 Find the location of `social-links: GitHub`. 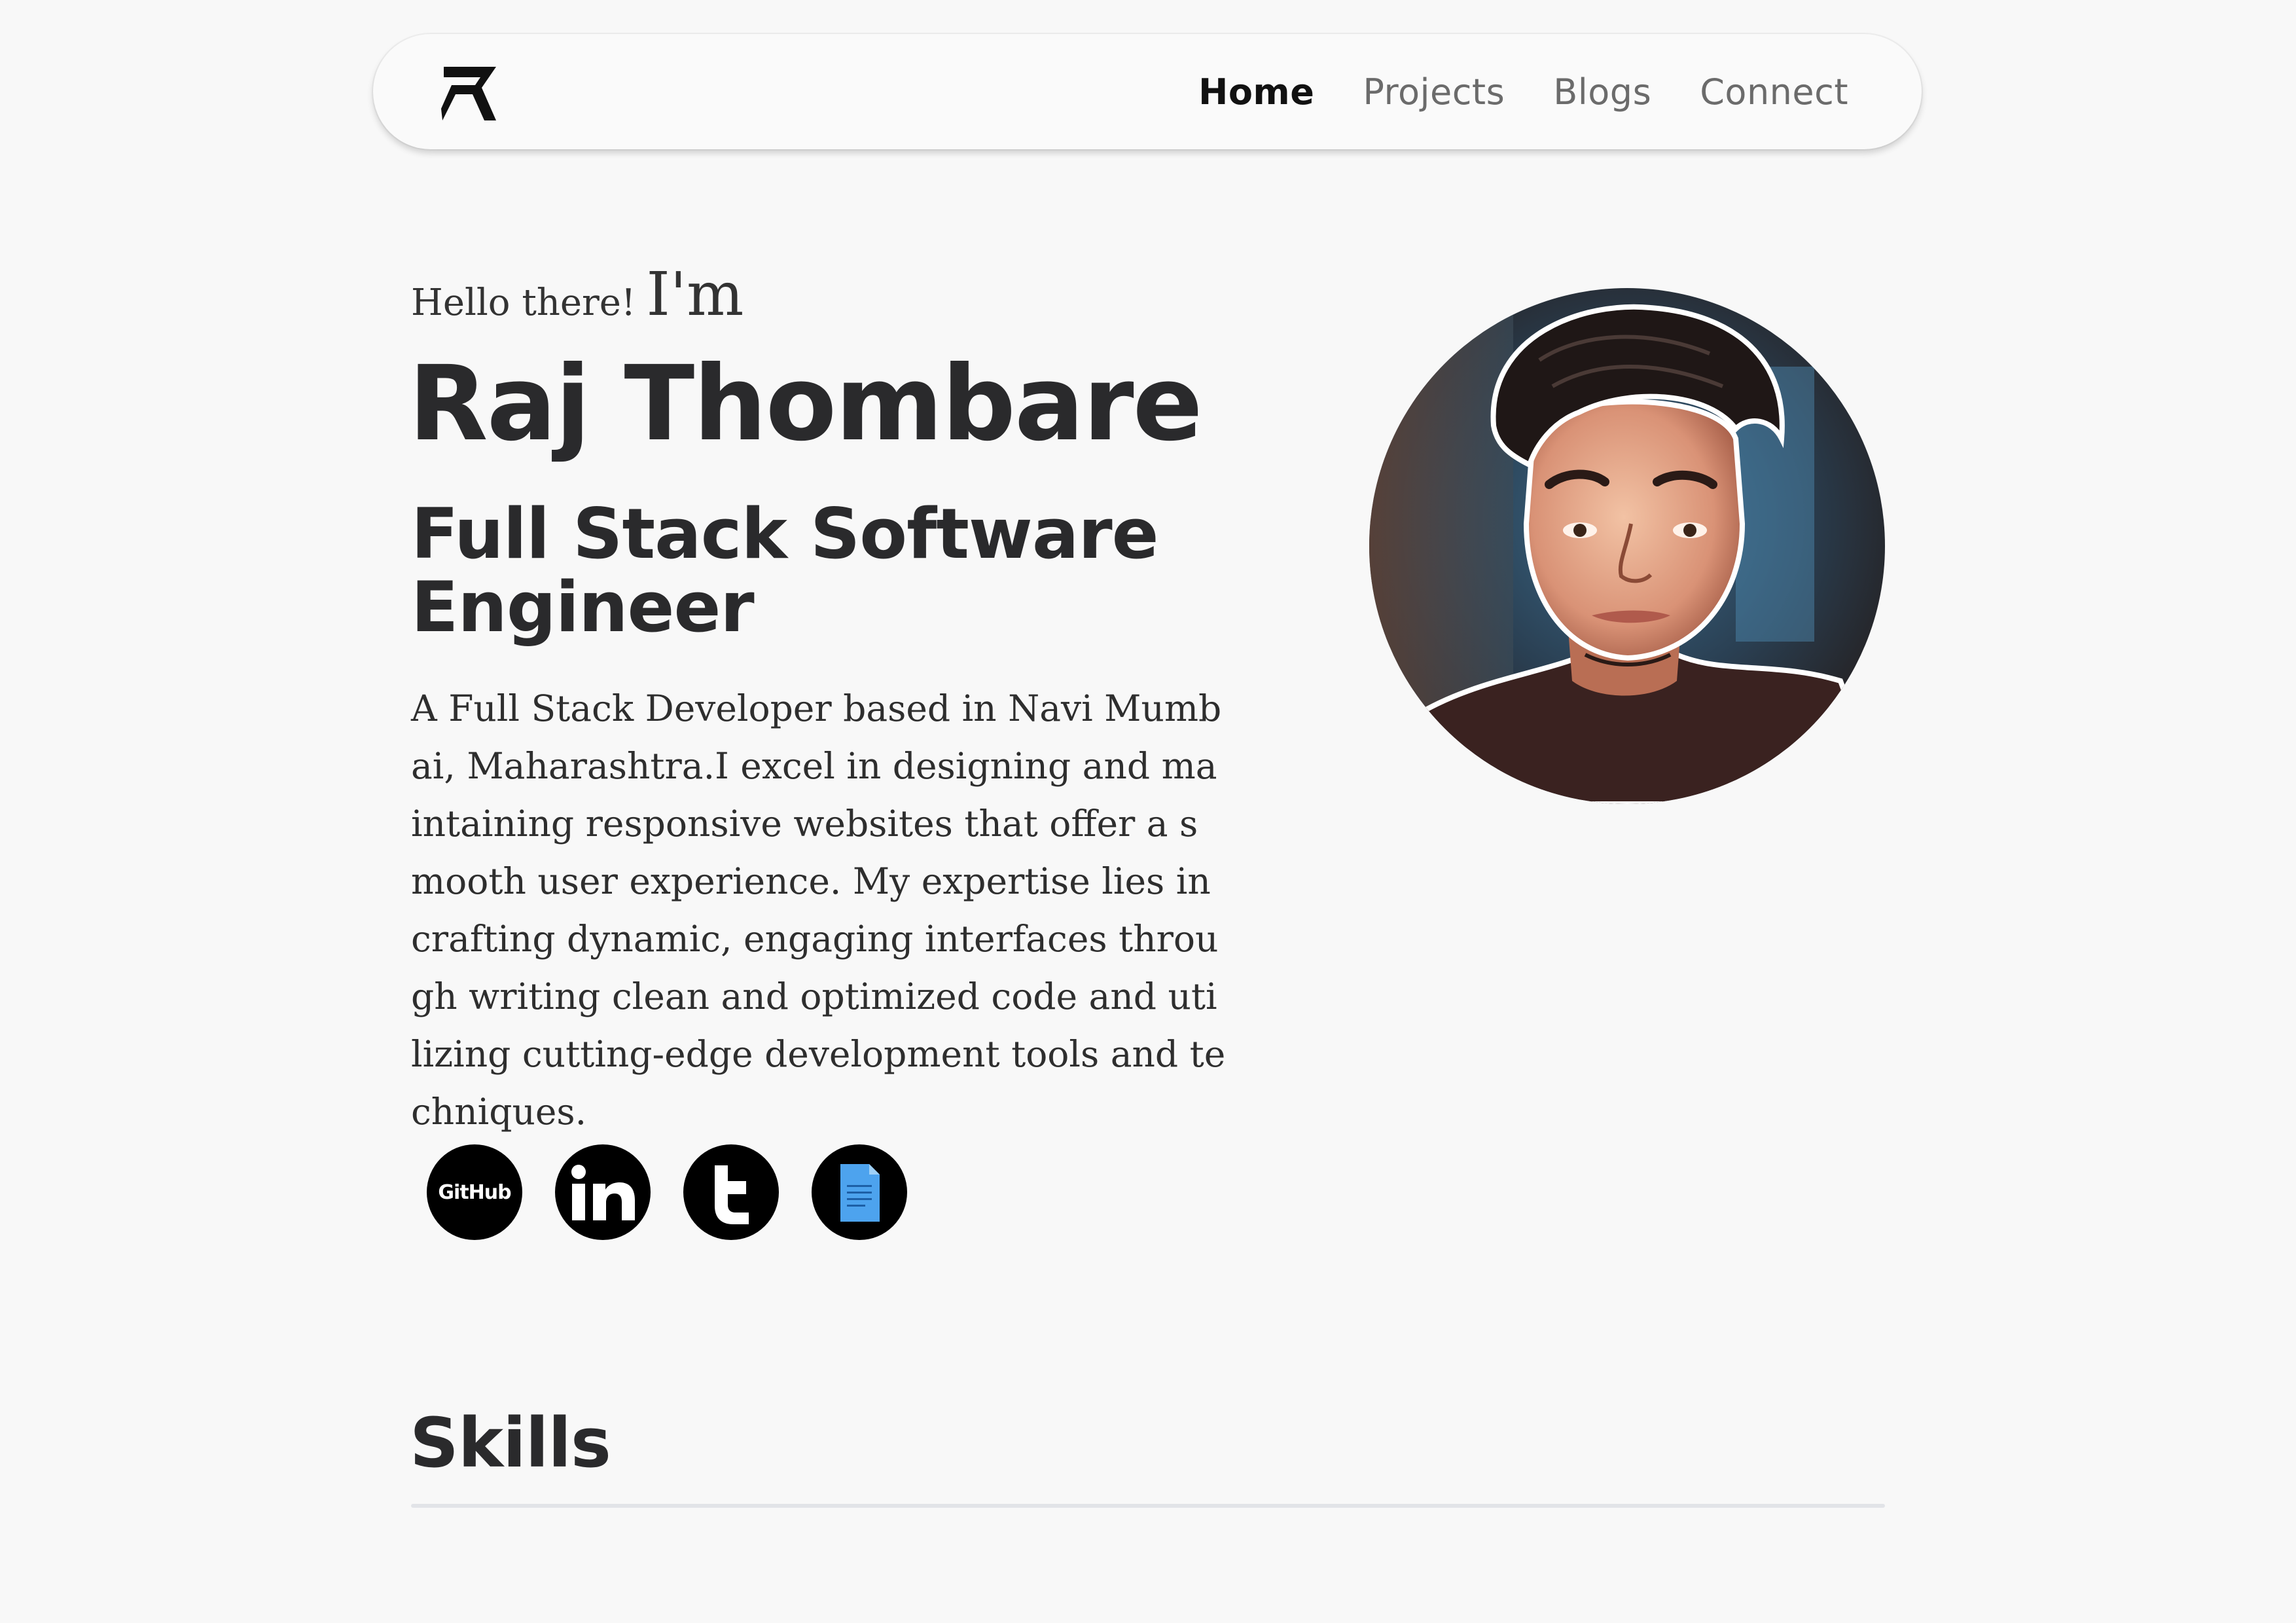

social-links: GitHub is located at coordinates (667, 1192).